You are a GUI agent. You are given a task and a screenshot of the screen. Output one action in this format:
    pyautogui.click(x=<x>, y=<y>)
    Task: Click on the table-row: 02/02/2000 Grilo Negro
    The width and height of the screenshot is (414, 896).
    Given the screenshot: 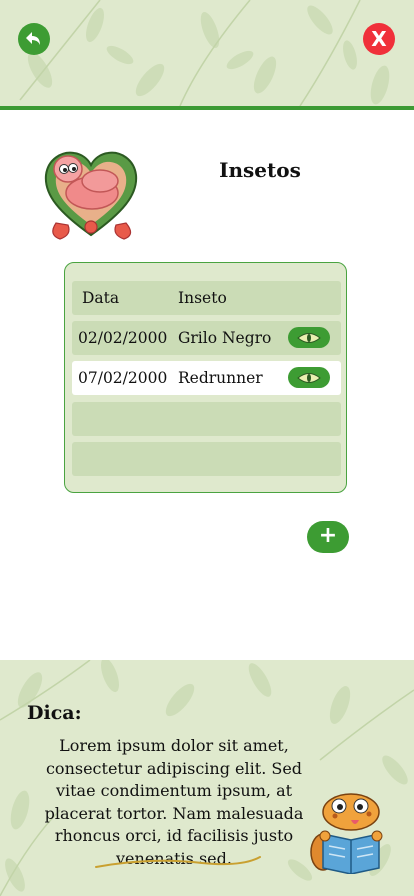 What is the action you would take?
    pyautogui.click(x=206, y=338)
    